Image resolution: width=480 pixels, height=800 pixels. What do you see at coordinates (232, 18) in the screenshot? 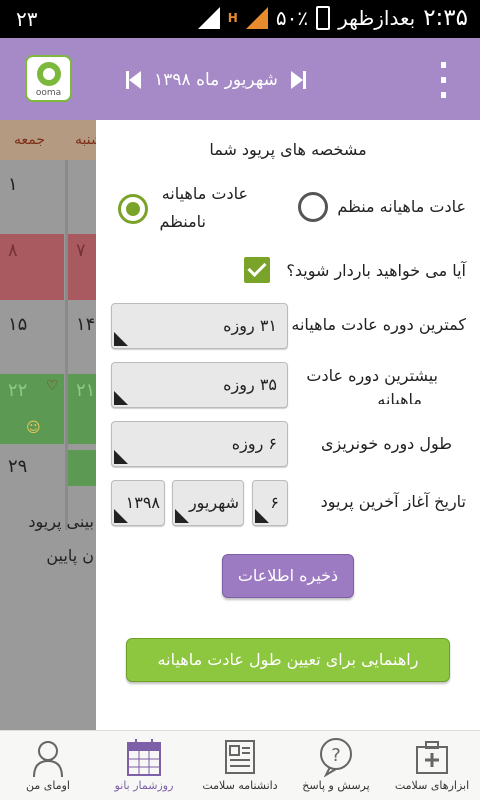
I see `network-type-icon: H` at bounding box center [232, 18].